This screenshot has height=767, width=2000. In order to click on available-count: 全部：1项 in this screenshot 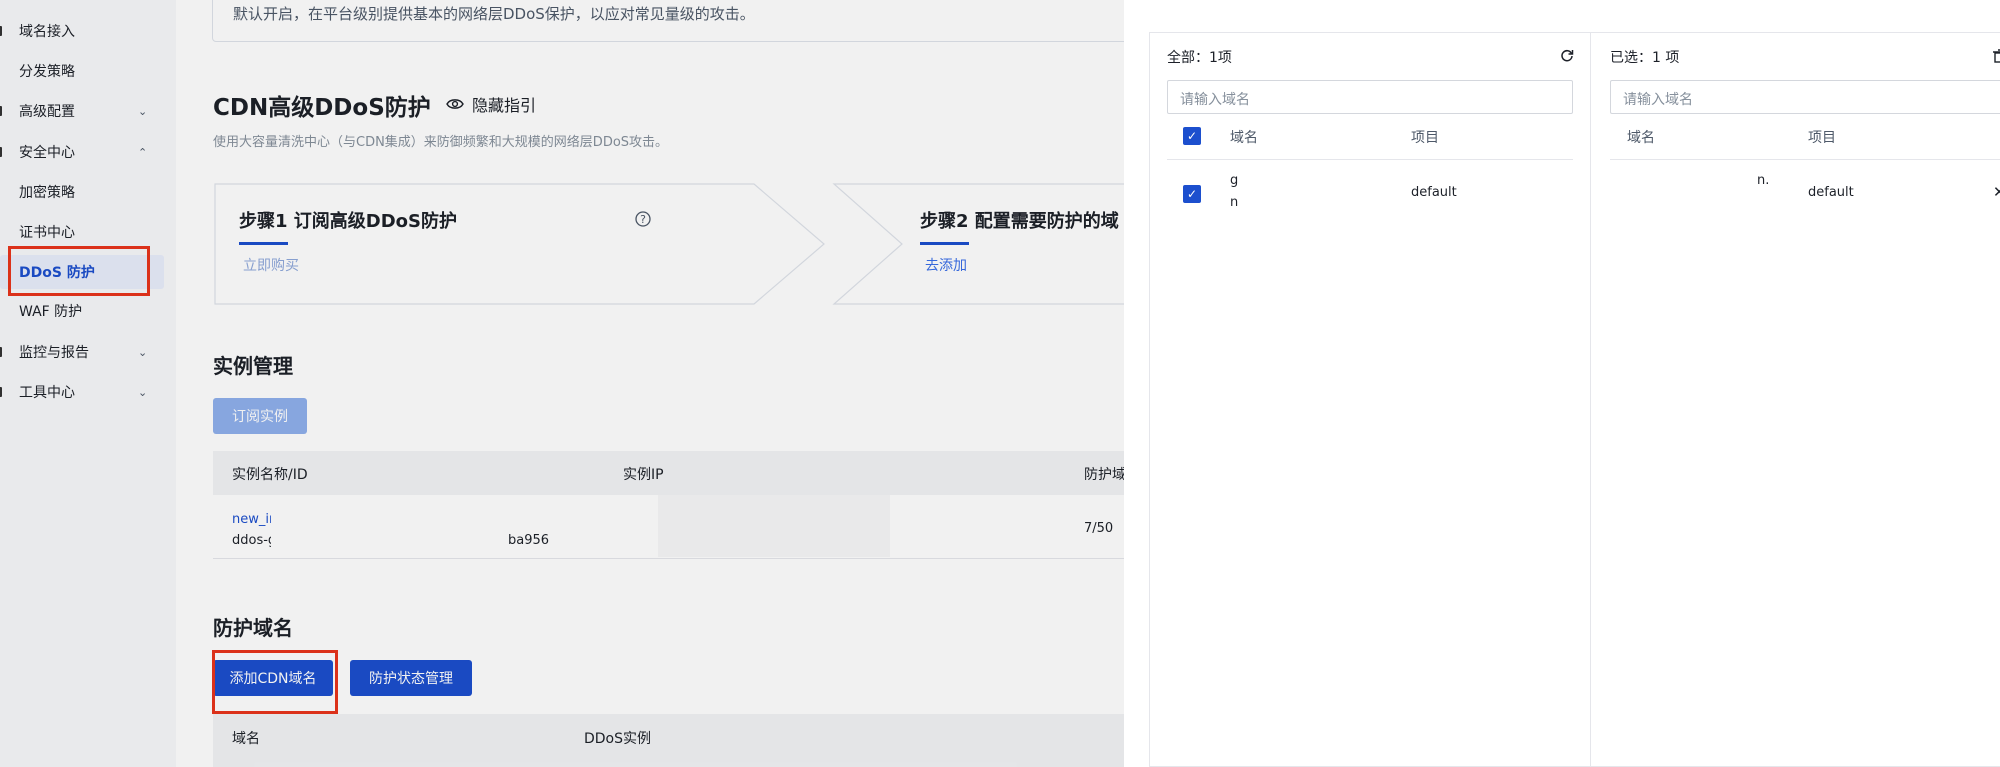, I will do `click(1199, 58)`.